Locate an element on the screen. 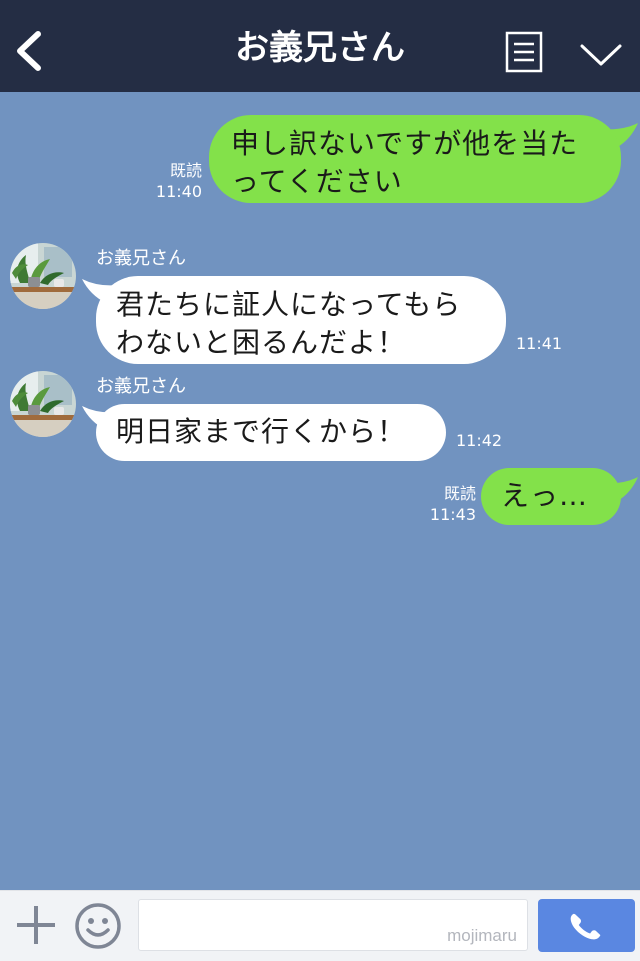  message-meta: 既読 11:40 is located at coordinates (171, 181).